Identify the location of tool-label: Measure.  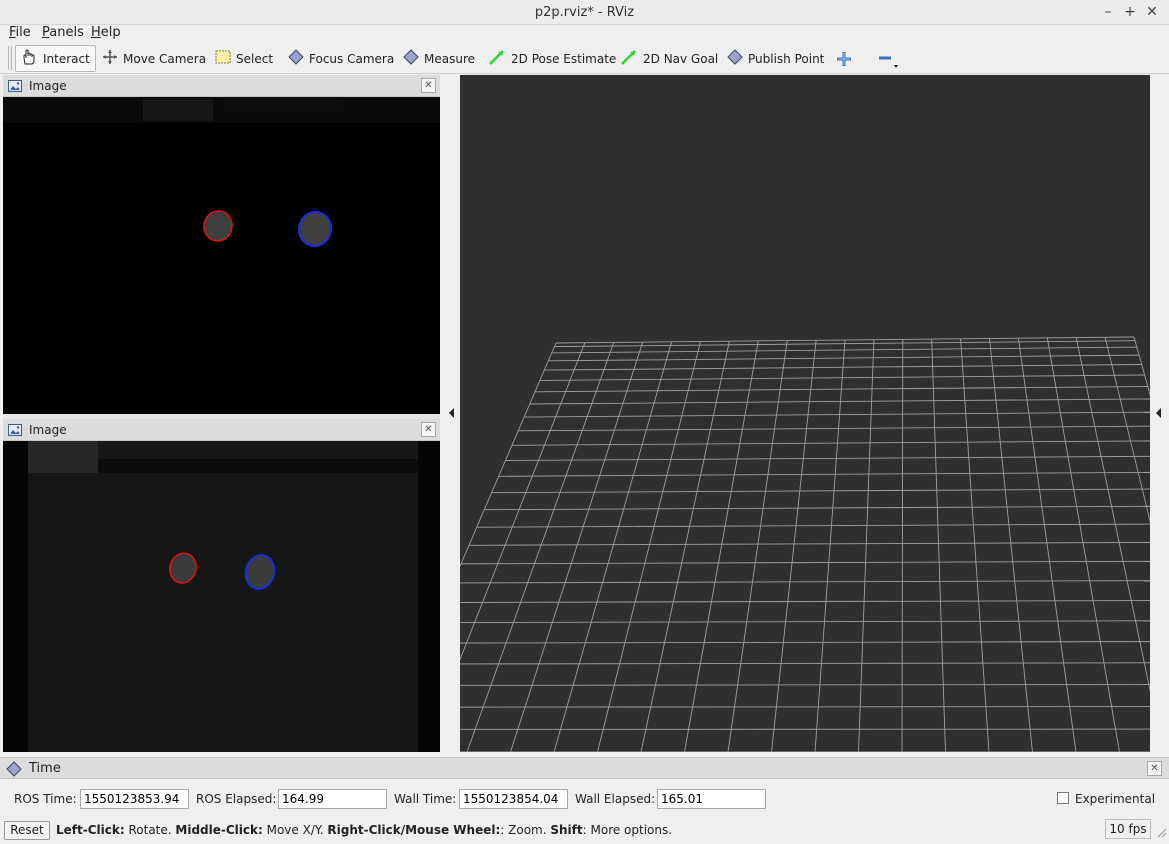
(449, 58).